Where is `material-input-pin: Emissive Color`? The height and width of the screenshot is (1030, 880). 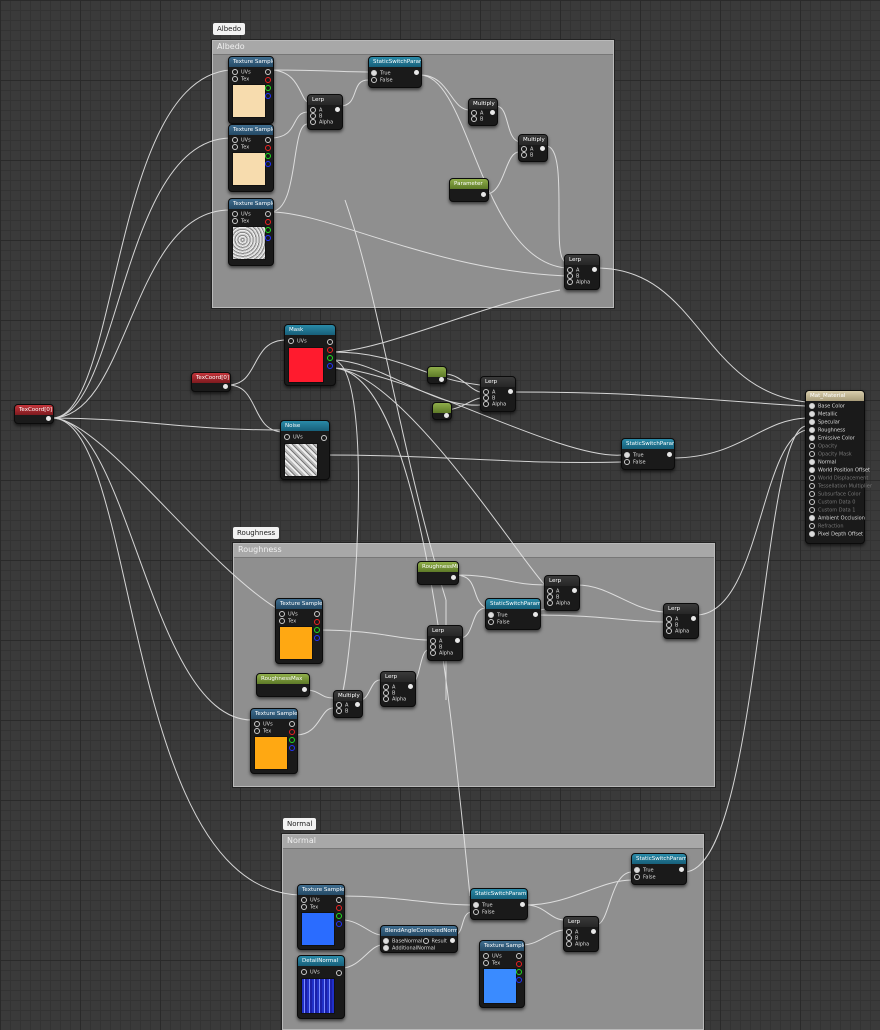 material-input-pin: Emissive Color is located at coordinates (832, 438).